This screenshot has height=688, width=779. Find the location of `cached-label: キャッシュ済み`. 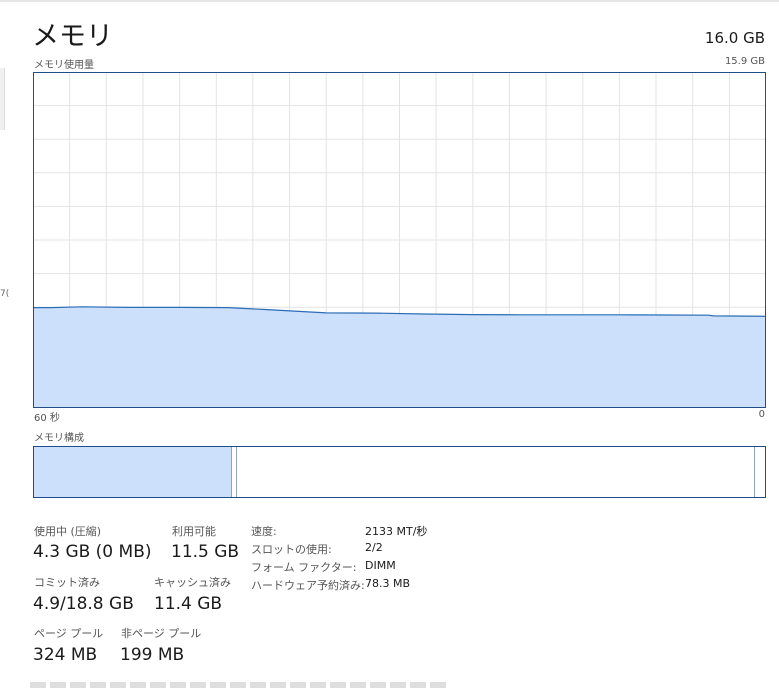

cached-label: キャッシュ済み is located at coordinates (192, 582).